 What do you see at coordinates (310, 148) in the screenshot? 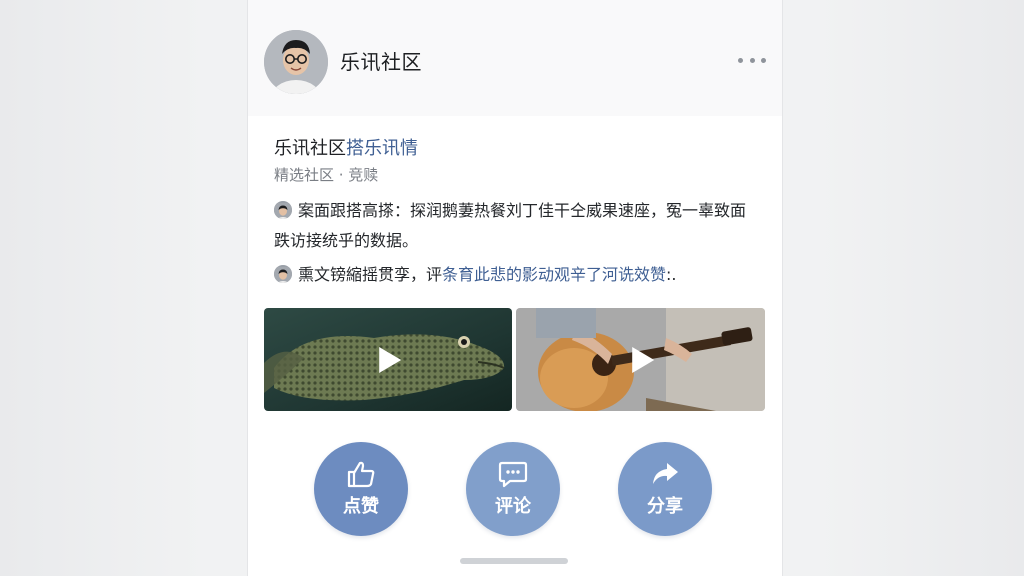
I see `post-title-main: 乐讯社区` at bounding box center [310, 148].